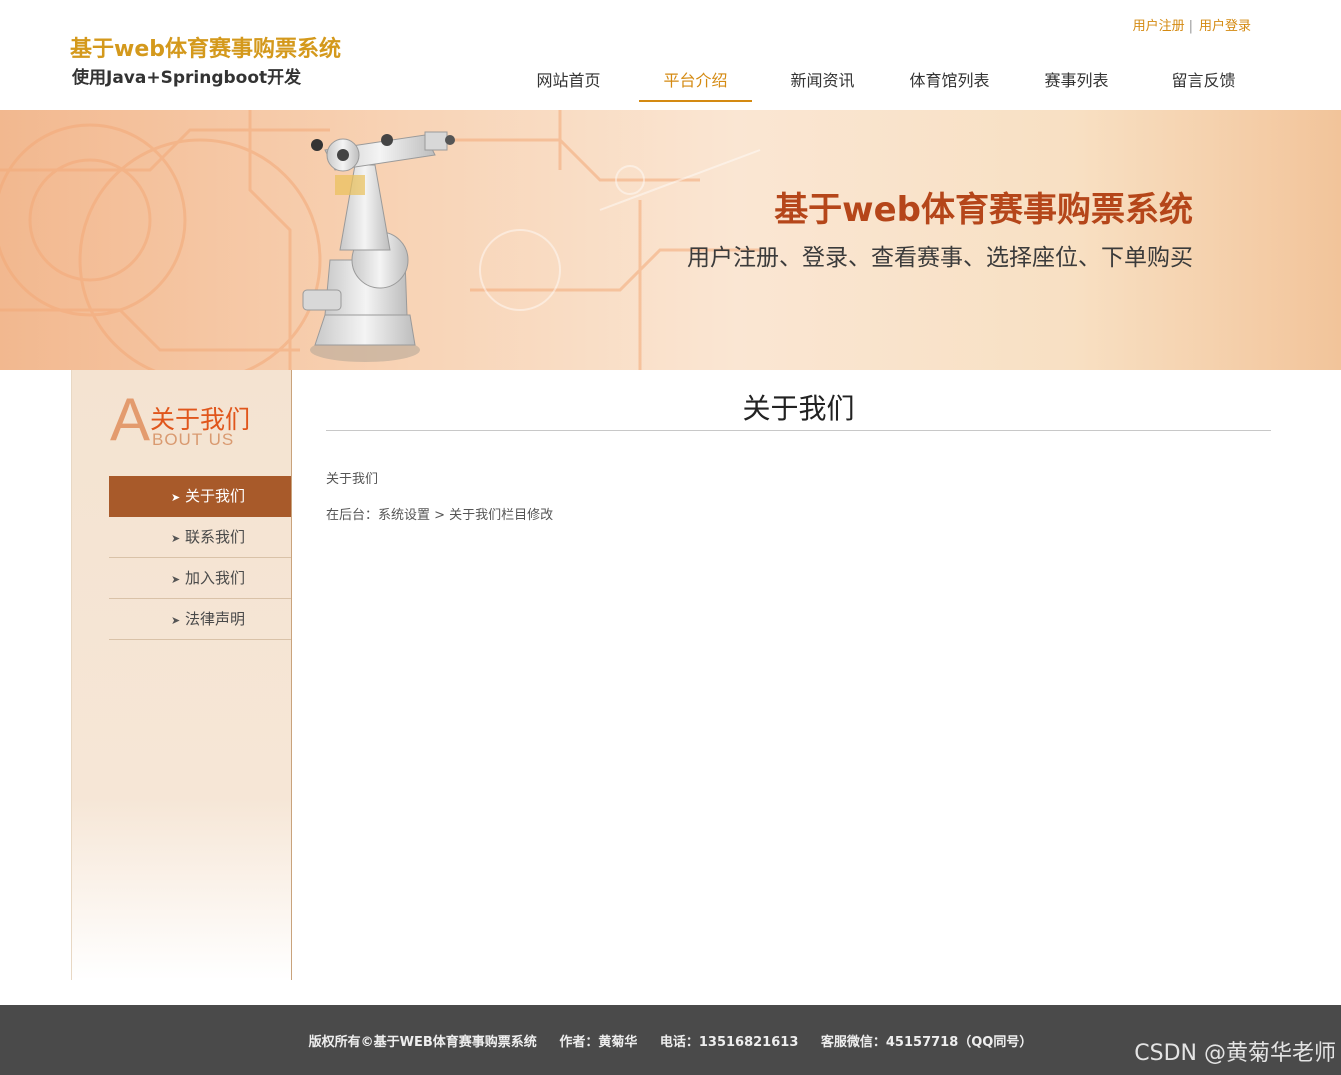 This screenshot has width=1341, height=1075. I want to click on sidebar: A 关于我们 BOUT US ➤ 关于我们 ➤ 联系我们 ➤ 加入我们 ➤ 法律声明, so click(181, 675).